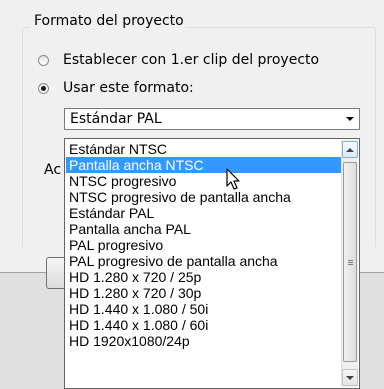 The image size is (384, 389). I want to click on groupbox-title: Formato del proyecto, so click(109, 21).